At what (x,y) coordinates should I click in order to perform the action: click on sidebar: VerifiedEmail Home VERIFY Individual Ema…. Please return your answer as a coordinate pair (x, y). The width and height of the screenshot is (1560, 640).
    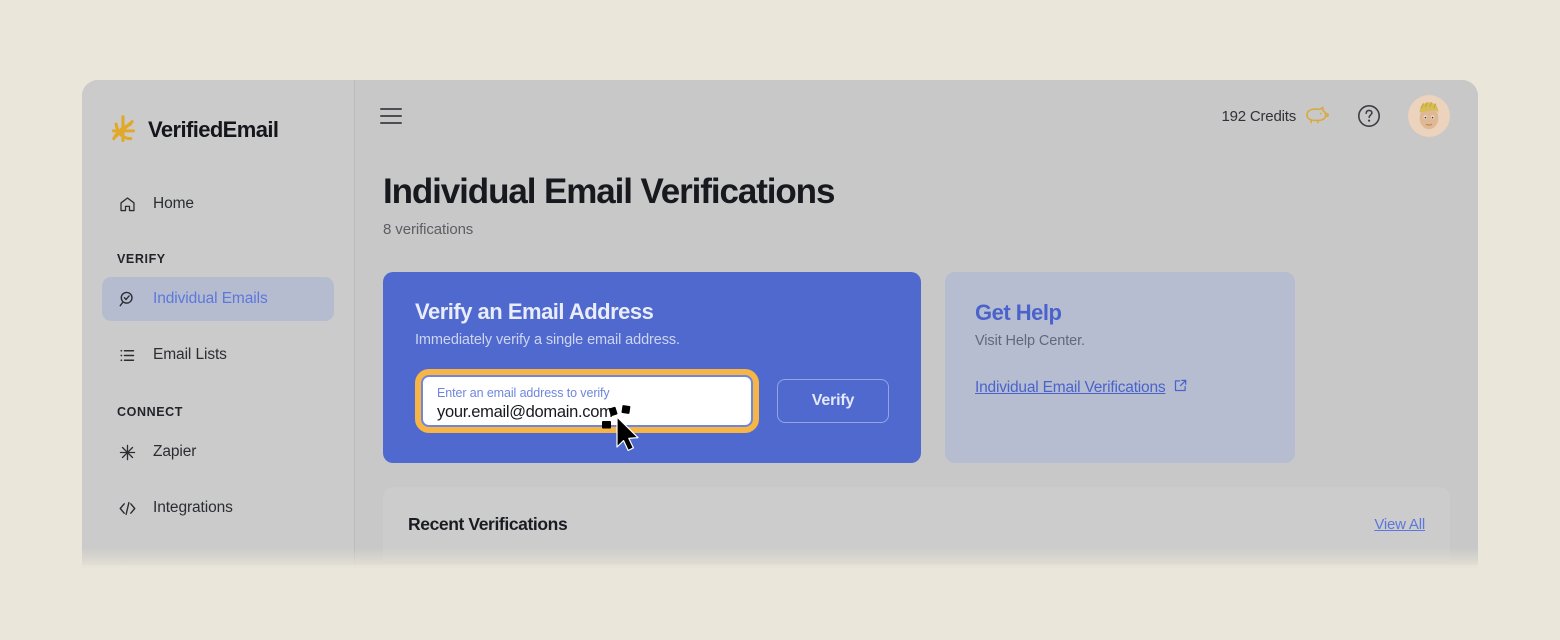
    Looking at the image, I should click on (218, 322).